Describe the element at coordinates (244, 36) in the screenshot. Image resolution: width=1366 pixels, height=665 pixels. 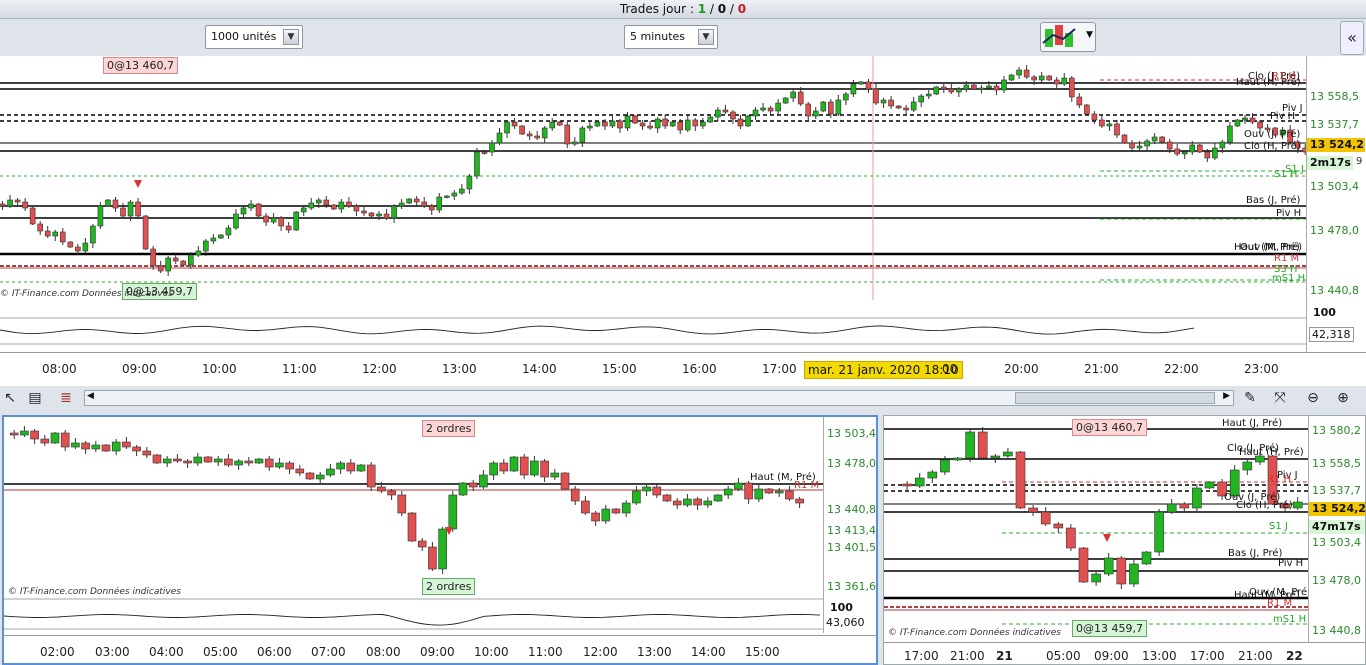
I see `quantity-value: 1000 unités` at that location.